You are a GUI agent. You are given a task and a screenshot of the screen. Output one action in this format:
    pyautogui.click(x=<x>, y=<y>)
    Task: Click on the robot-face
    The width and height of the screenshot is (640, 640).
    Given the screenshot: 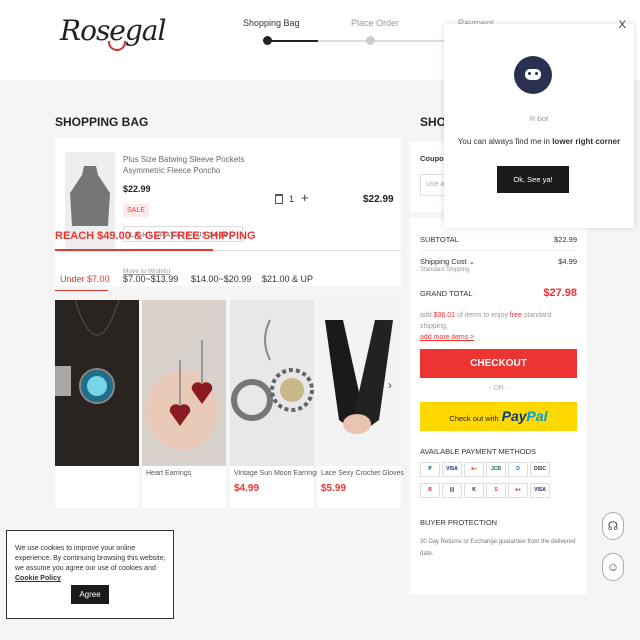 What is the action you would take?
    pyautogui.click(x=533, y=74)
    